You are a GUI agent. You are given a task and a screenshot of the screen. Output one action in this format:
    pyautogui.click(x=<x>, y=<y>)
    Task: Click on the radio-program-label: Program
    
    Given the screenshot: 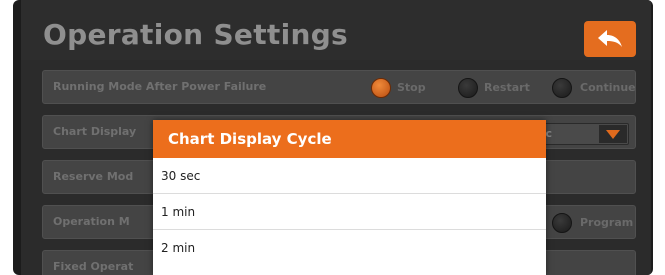 What is the action you would take?
    pyautogui.click(x=607, y=222)
    